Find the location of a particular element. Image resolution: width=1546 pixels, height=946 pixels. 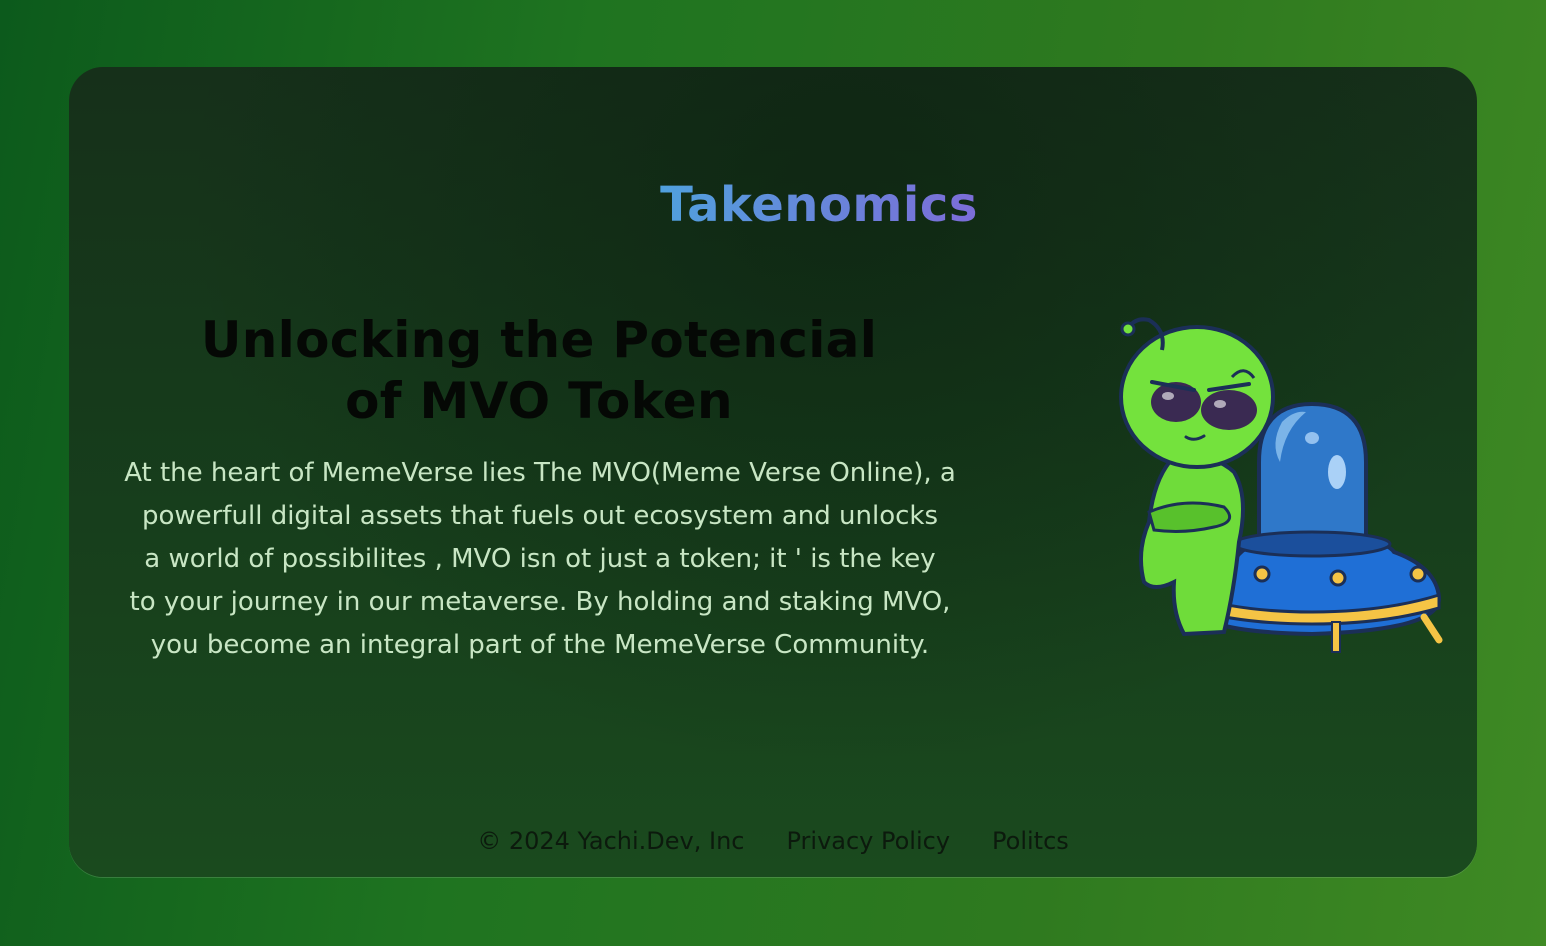

privacy-policy-link: Privacy Policy is located at coordinates (868, 841).